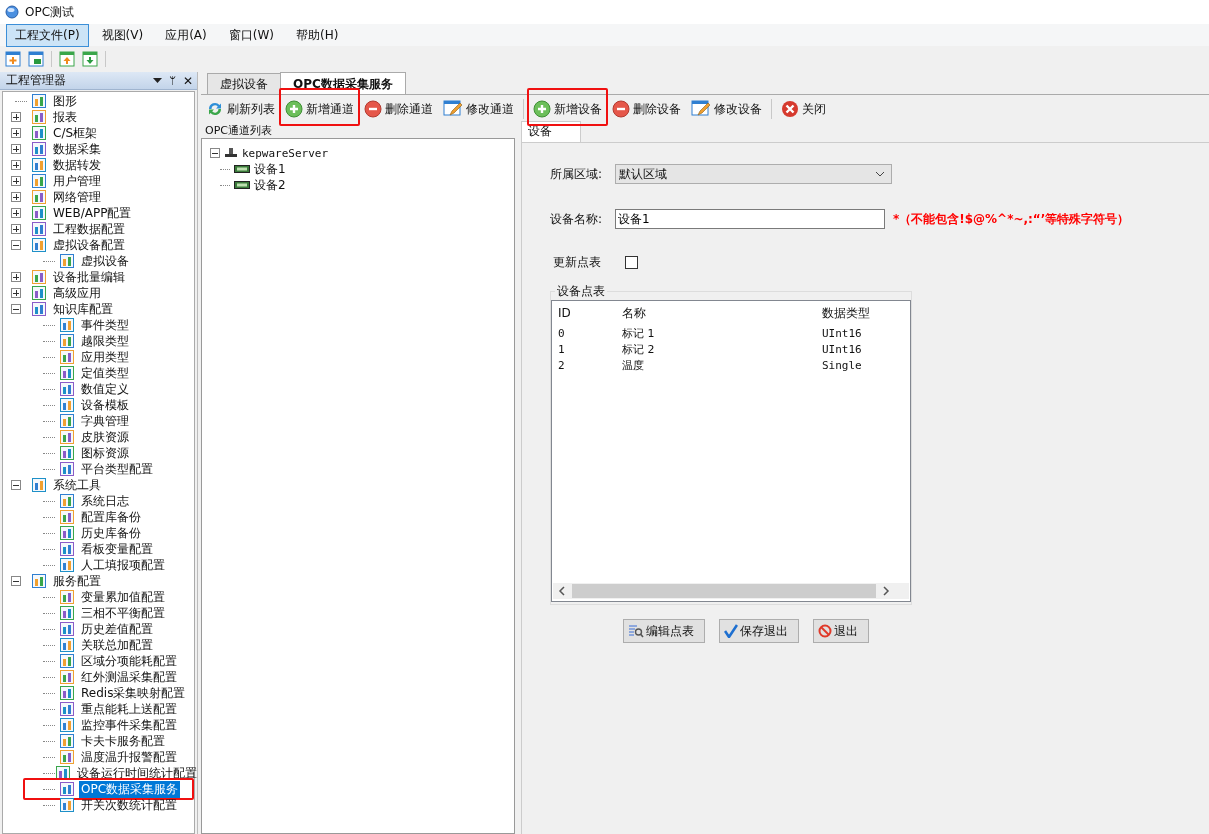 Image resolution: width=1209 pixels, height=834 pixels. I want to click on tree-item: 数据采集, so click(77, 149).